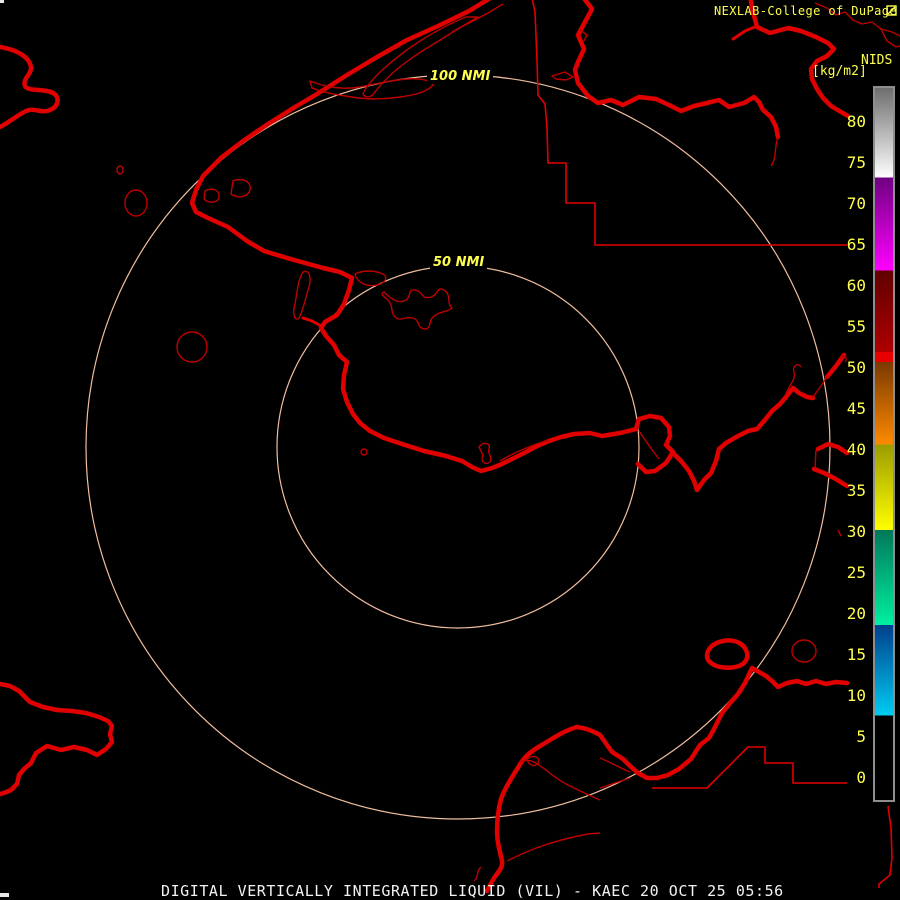  What do you see at coordinates (856, 614) in the screenshot?
I see `colorbar-tick-label: 20` at bounding box center [856, 614].